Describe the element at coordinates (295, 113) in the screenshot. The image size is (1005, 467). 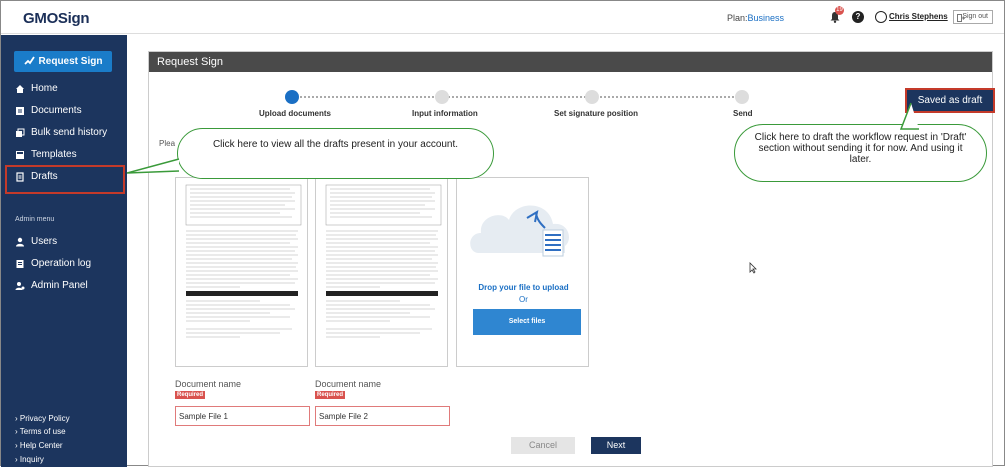
I see `step-label-upload: Upload documents` at that location.